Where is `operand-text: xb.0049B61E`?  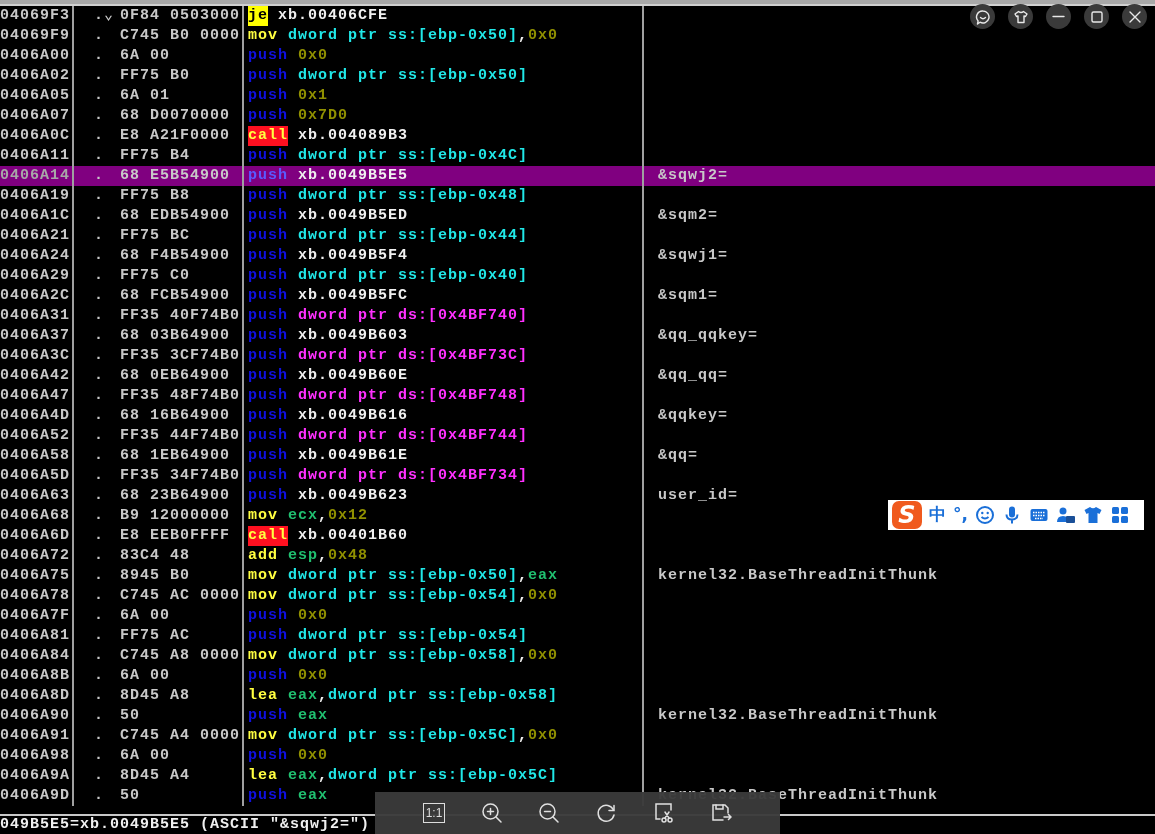 operand-text: xb.0049B61E is located at coordinates (353, 456).